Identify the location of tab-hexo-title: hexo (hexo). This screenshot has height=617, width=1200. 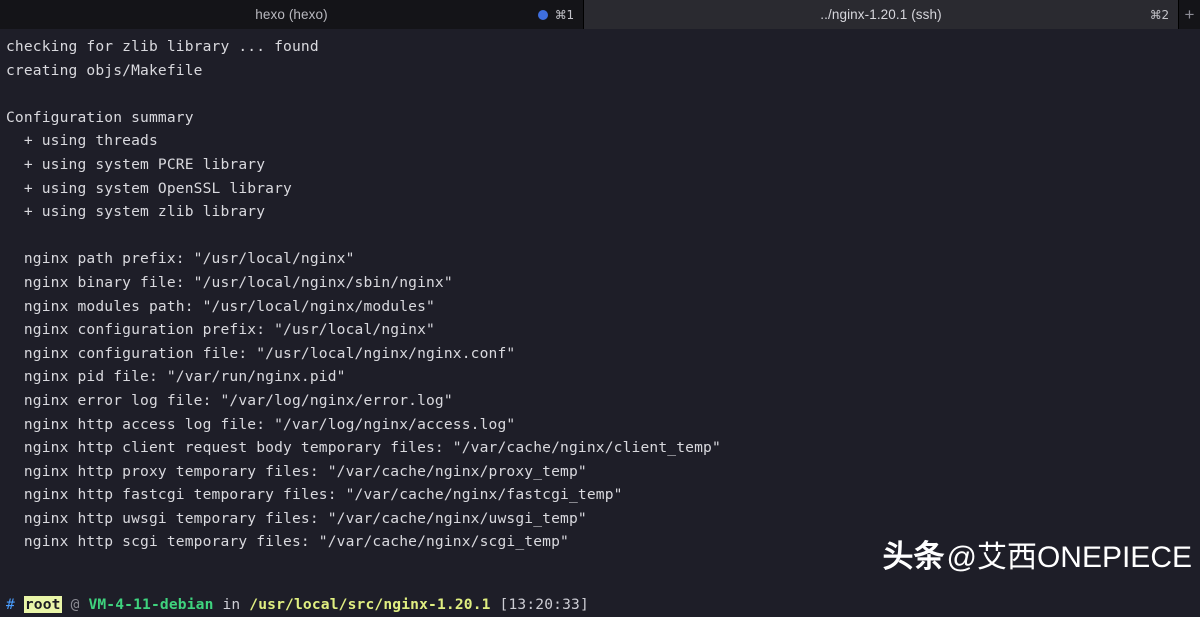
(291, 14).